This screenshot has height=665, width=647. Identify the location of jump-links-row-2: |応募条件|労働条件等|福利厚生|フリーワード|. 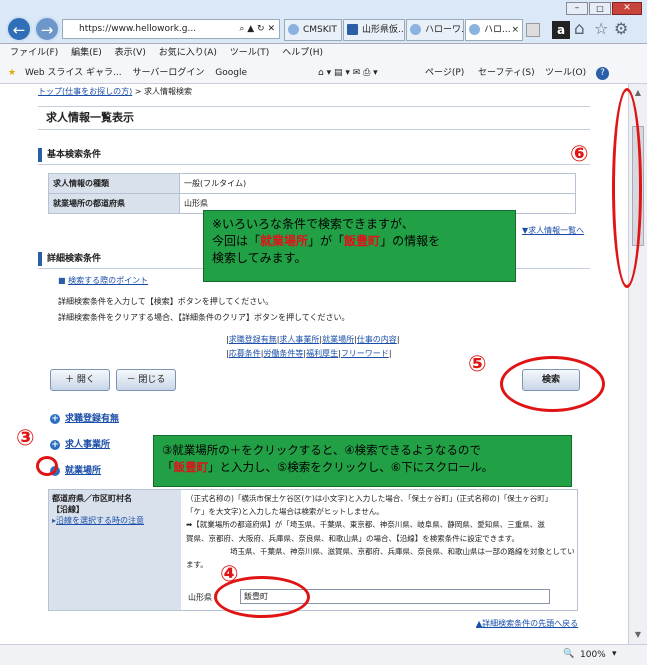
(309, 353).